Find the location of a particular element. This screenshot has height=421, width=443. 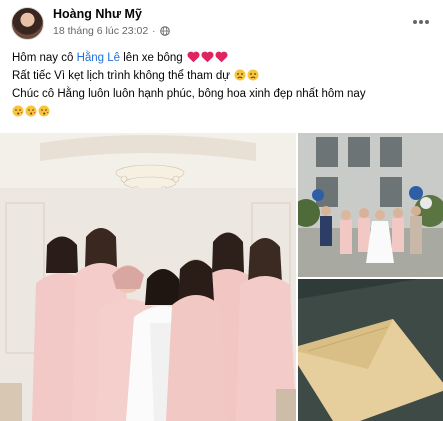

more-options-button is located at coordinates (421, 22).